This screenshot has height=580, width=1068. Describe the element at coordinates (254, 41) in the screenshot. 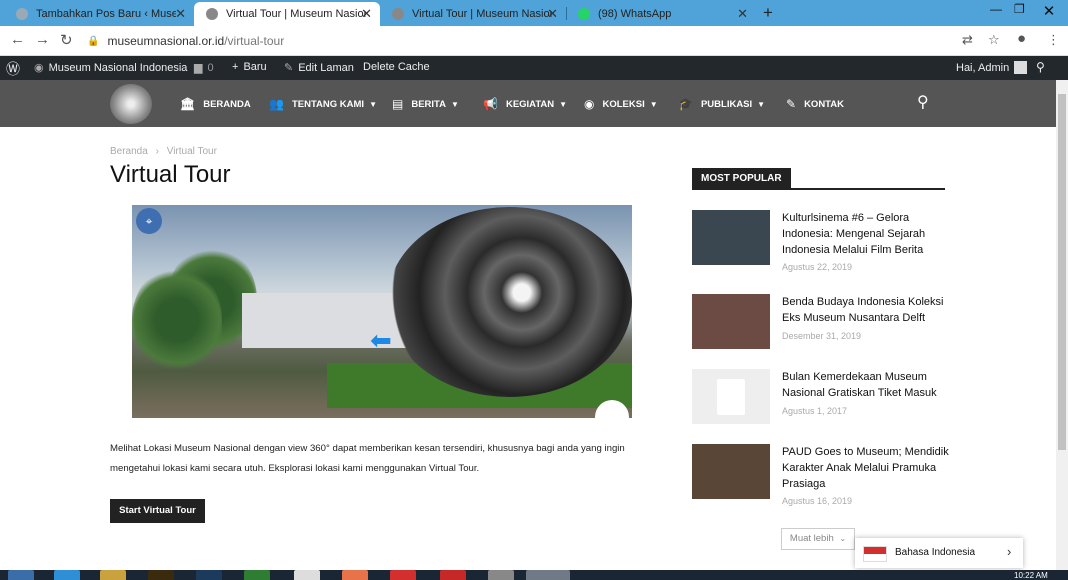

I see `url-path: /virtual-tour` at that location.